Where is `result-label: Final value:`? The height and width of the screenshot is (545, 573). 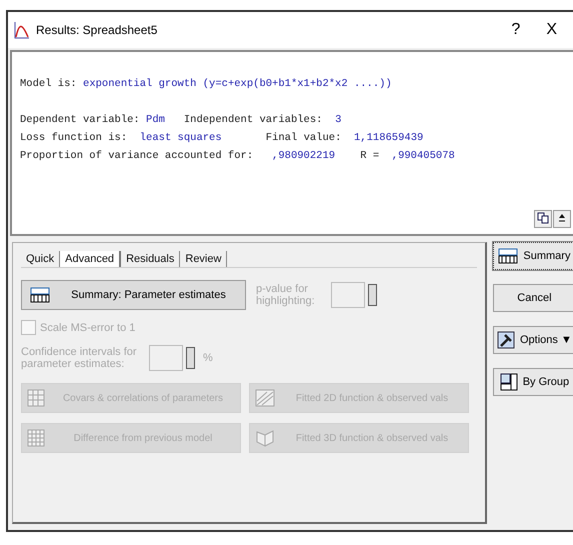
result-label: Final value: is located at coordinates (303, 138).